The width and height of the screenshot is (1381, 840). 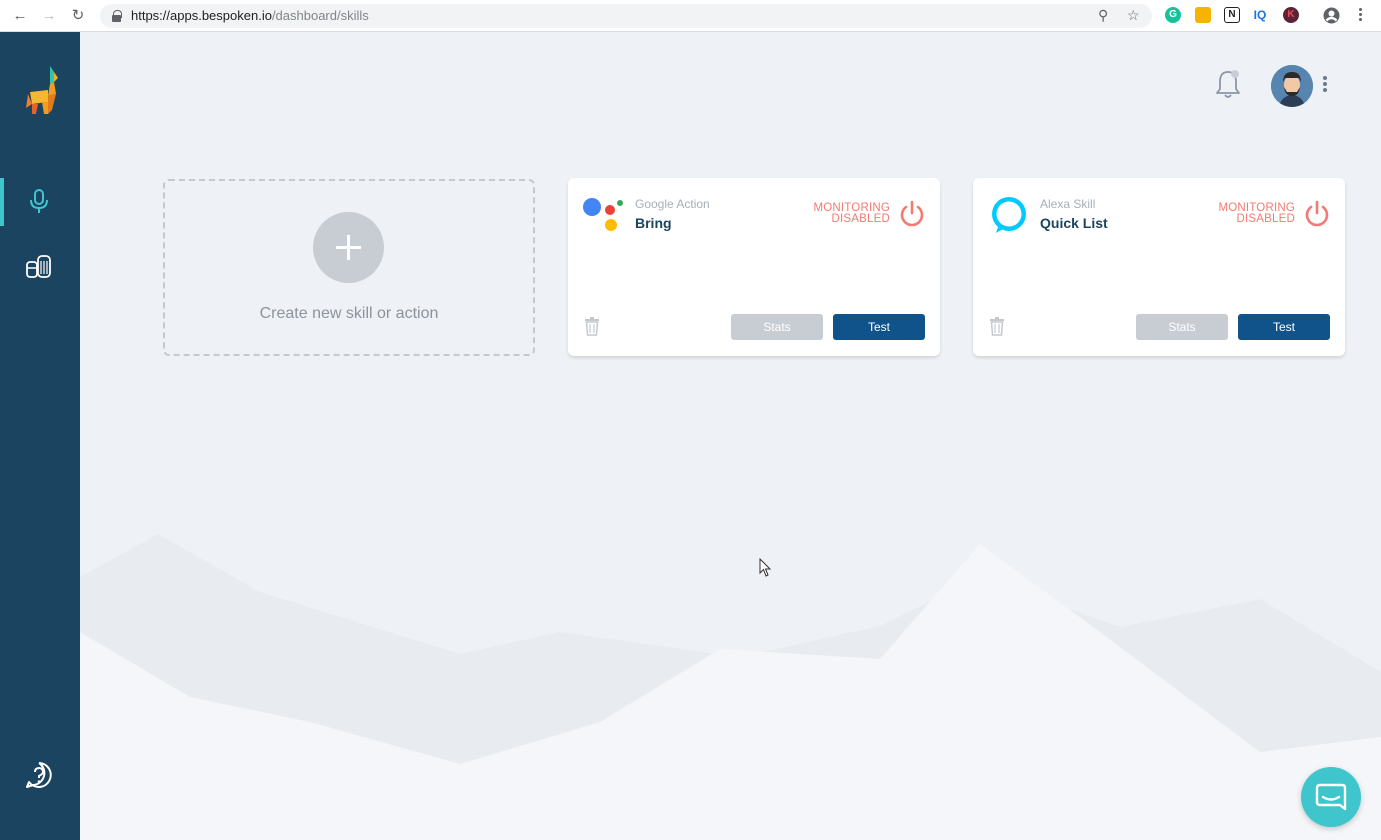 What do you see at coordinates (348, 247) in the screenshot?
I see `plus-icon` at bounding box center [348, 247].